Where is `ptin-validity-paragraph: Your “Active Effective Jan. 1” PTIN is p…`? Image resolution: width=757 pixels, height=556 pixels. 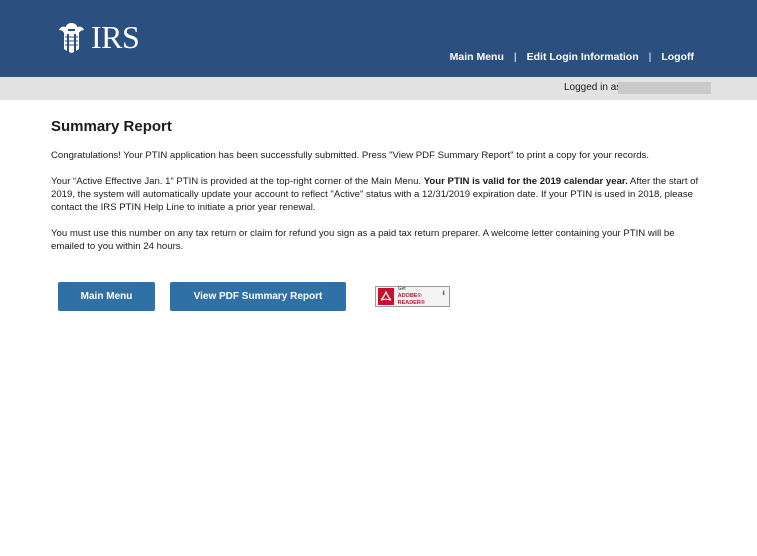 ptin-validity-paragraph: Your “Active Effective Jan. 1” PTIN is p… is located at coordinates (378, 194).